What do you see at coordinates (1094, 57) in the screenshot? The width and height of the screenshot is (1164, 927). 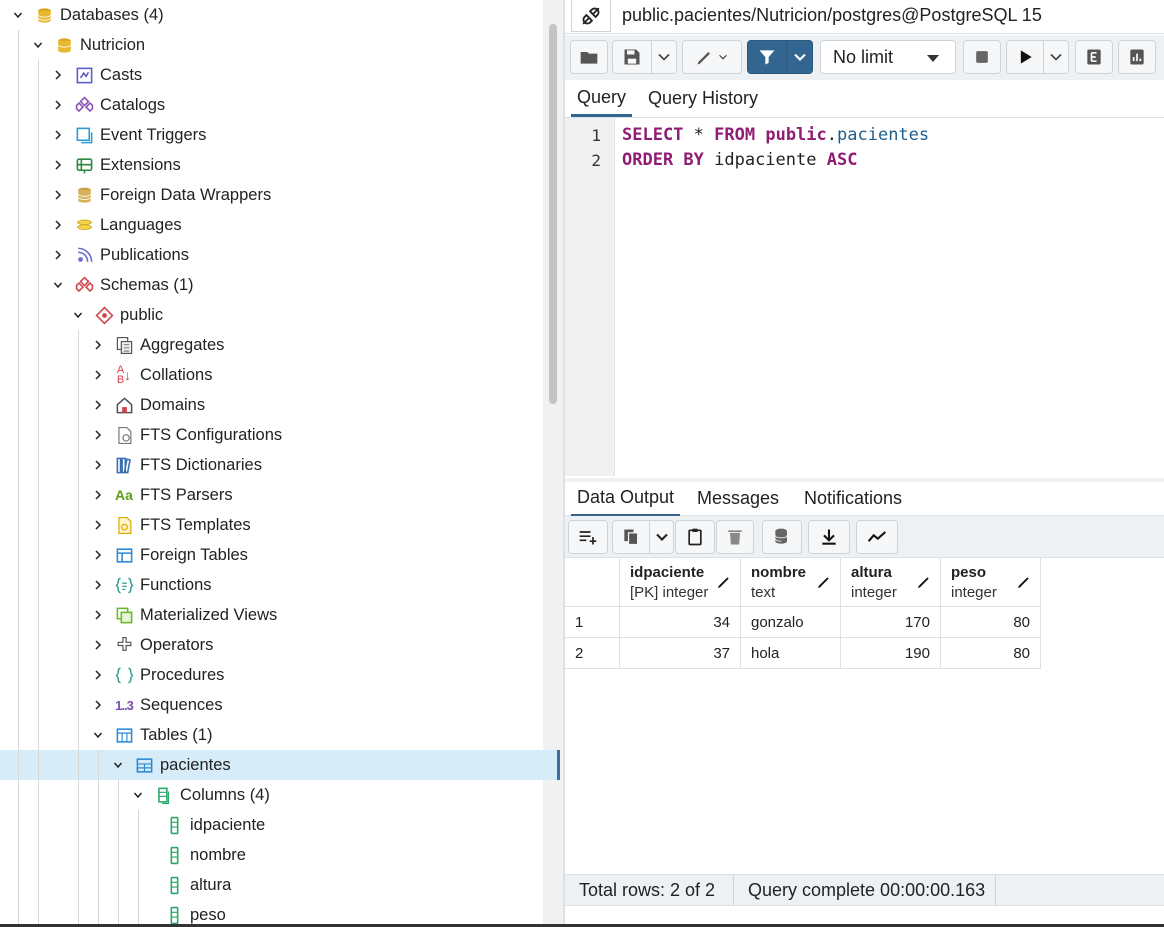 I see `explain-button` at bounding box center [1094, 57].